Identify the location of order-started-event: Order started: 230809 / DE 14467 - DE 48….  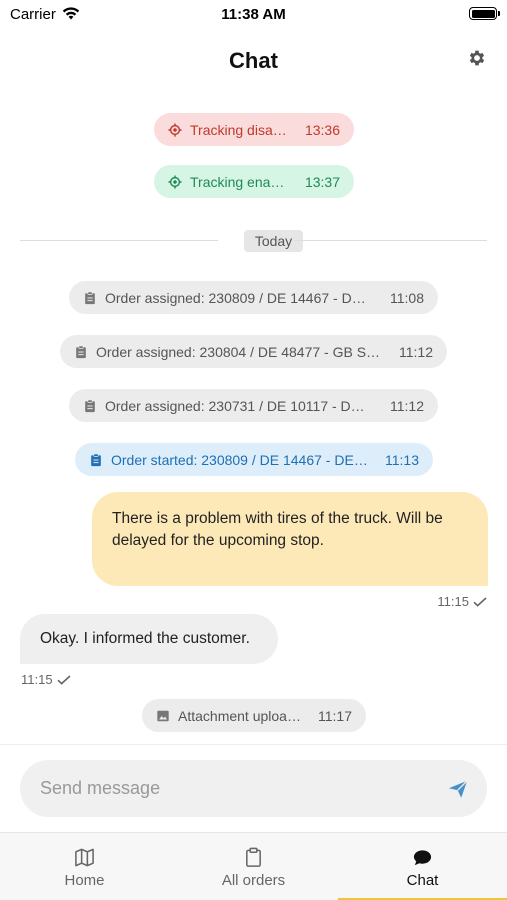
(254, 459).